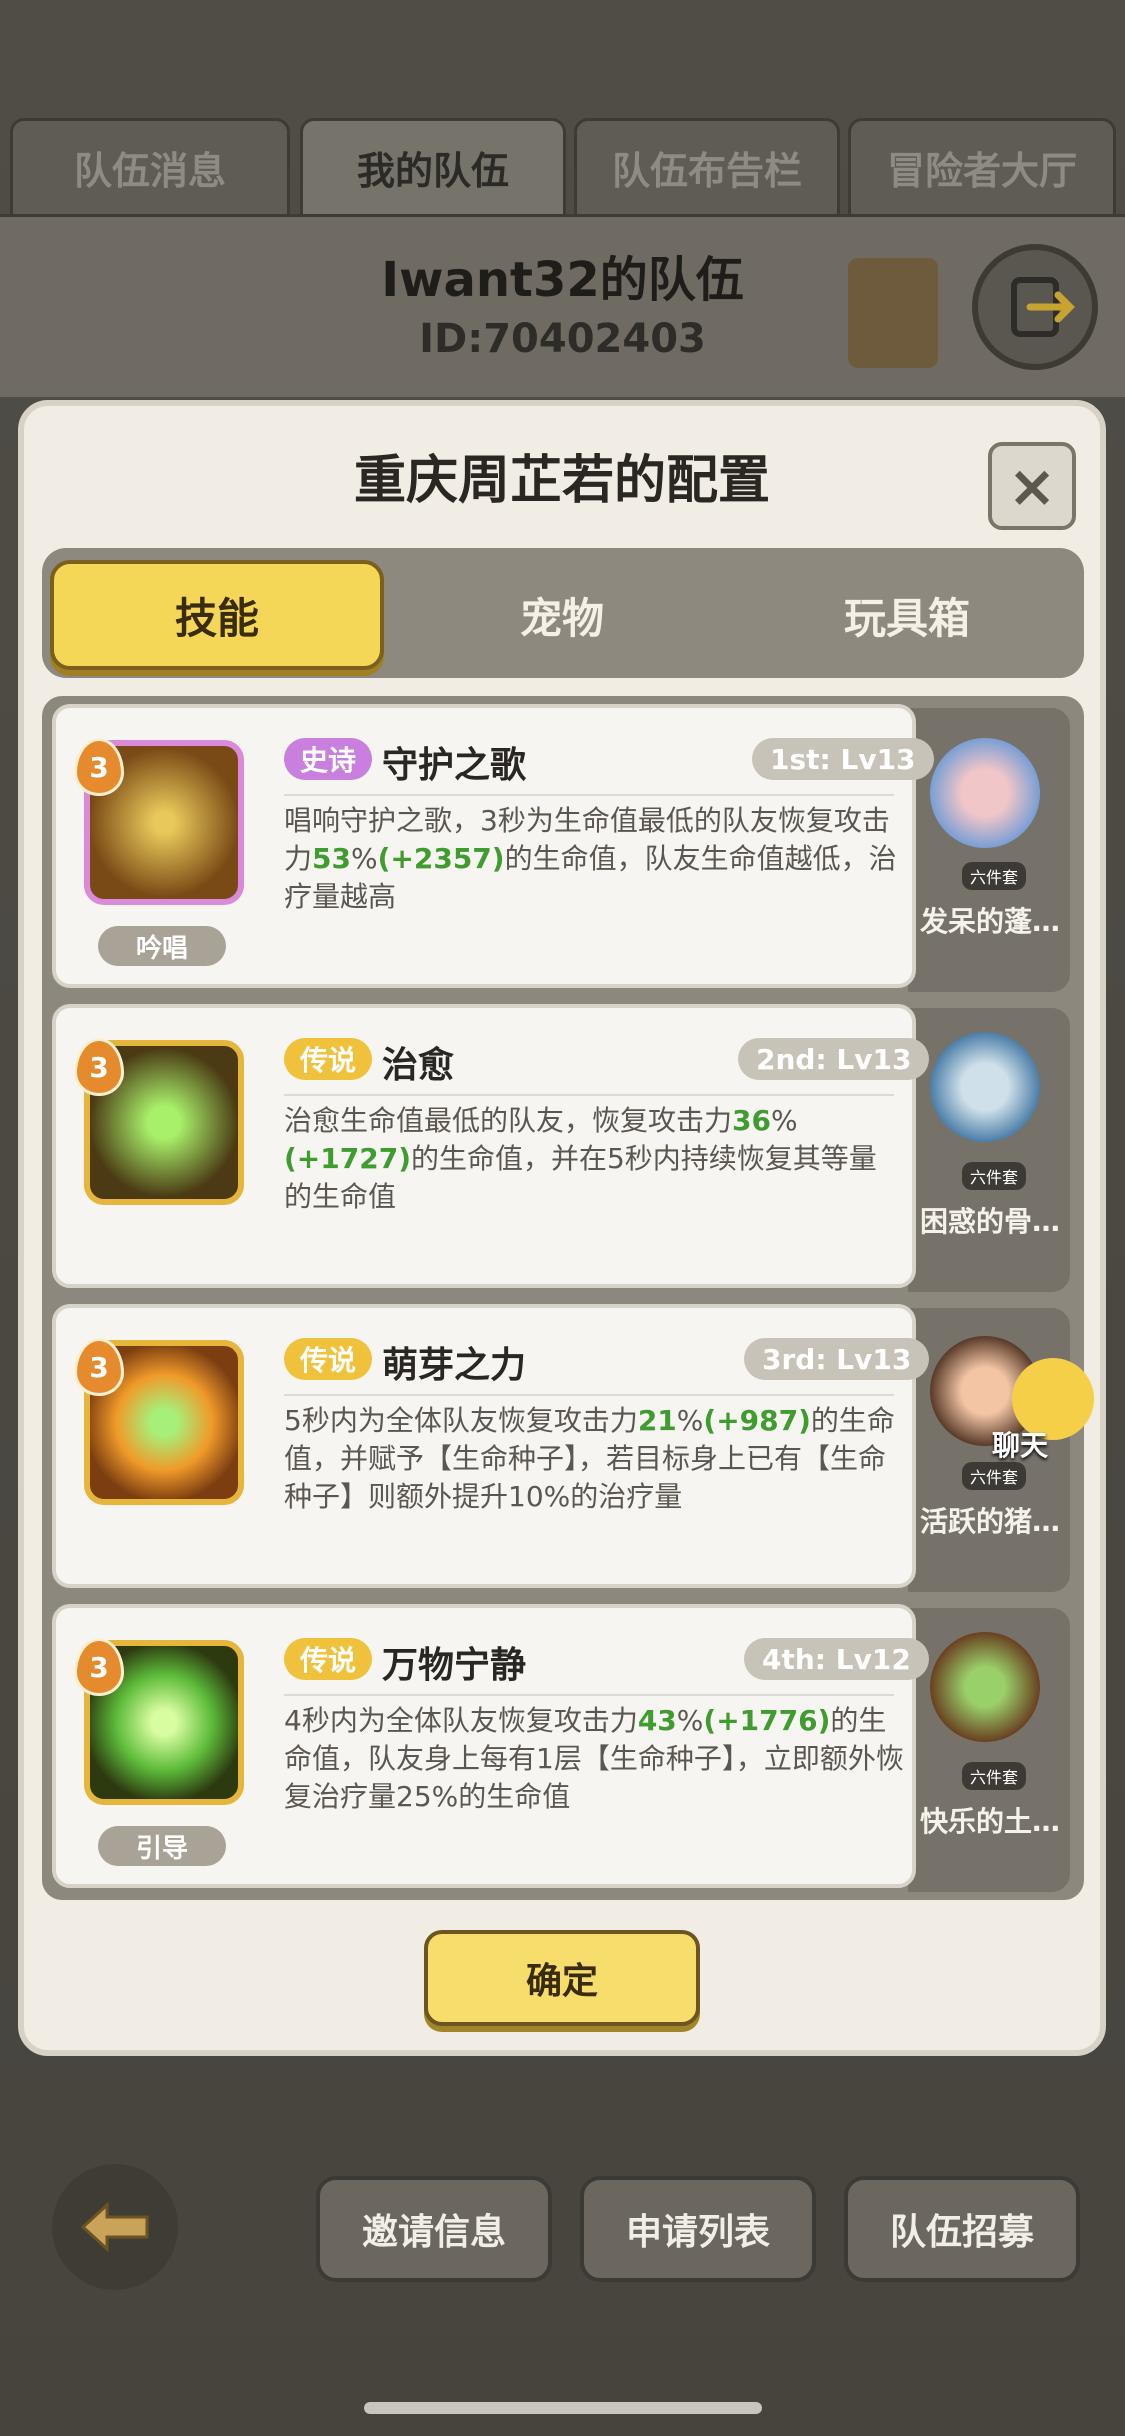 This screenshot has height=2436, width=1125. Describe the element at coordinates (454, 1365) in the screenshot. I see `skill-name: 萌芽之力` at that location.